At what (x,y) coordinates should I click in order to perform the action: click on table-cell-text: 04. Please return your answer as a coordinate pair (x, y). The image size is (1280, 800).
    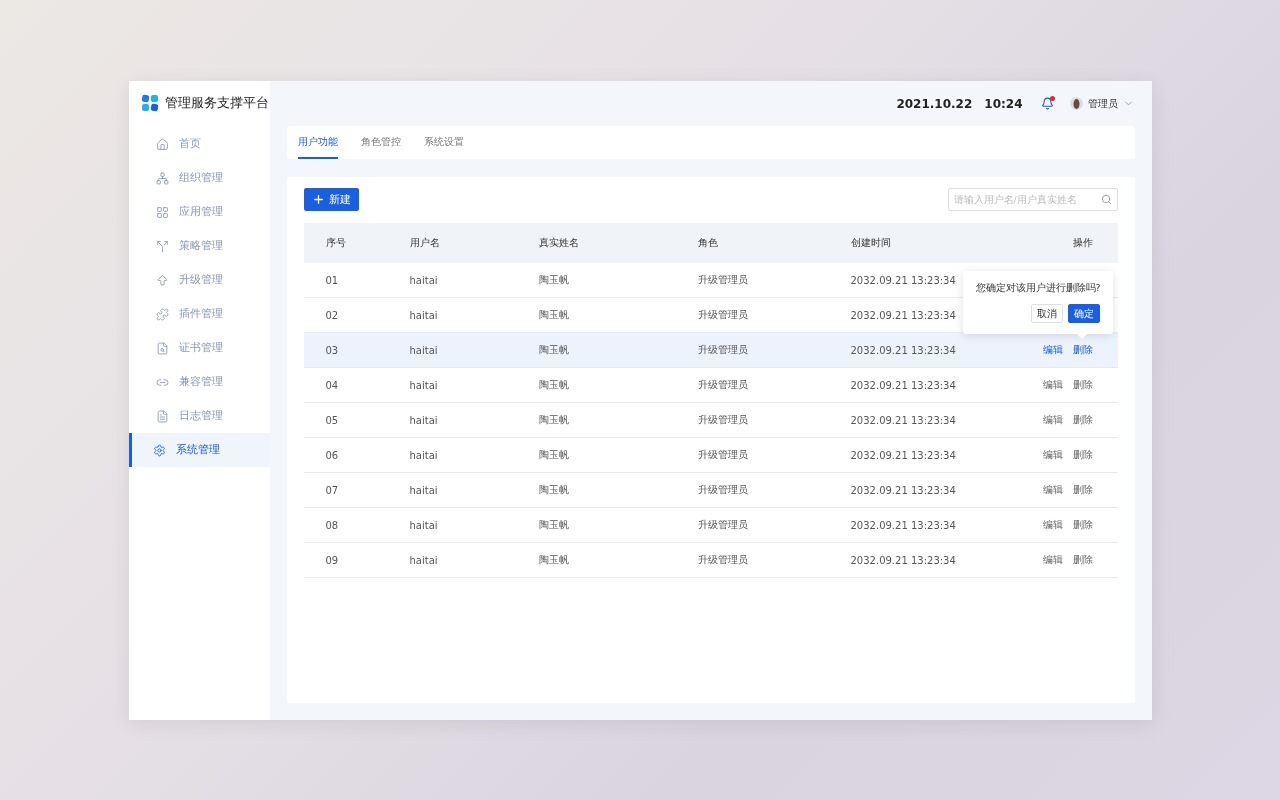
    Looking at the image, I should click on (332, 385).